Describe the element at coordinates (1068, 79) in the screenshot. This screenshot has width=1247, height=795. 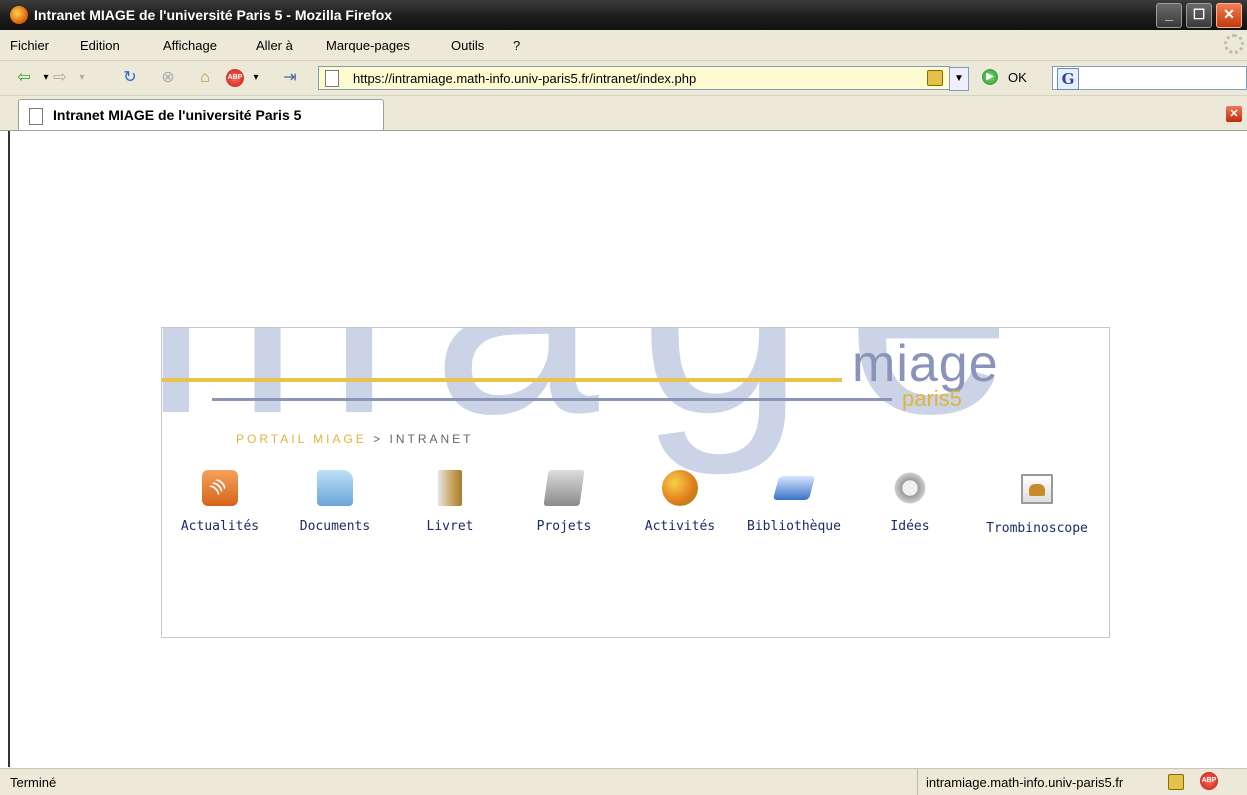
I see `google-search-icon: G` at that location.